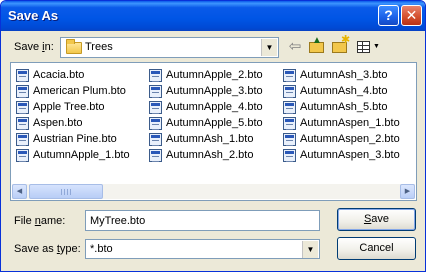 The height and width of the screenshot is (272, 426). What do you see at coordinates (99, 47) in the screenshot?
I see `save-in-value: Trees` at bounding box center [99, 47].